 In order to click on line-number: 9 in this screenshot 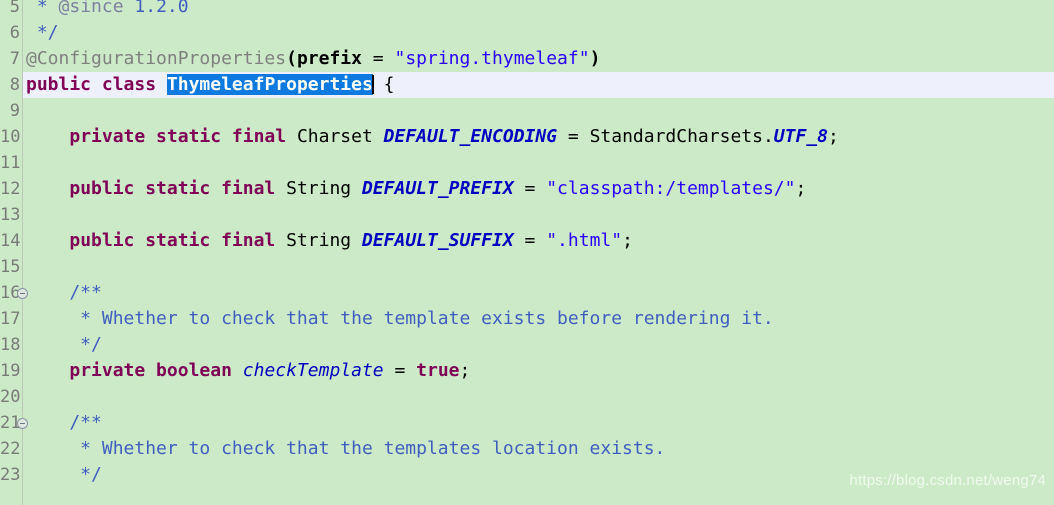, I will do `click(11, 111)`.